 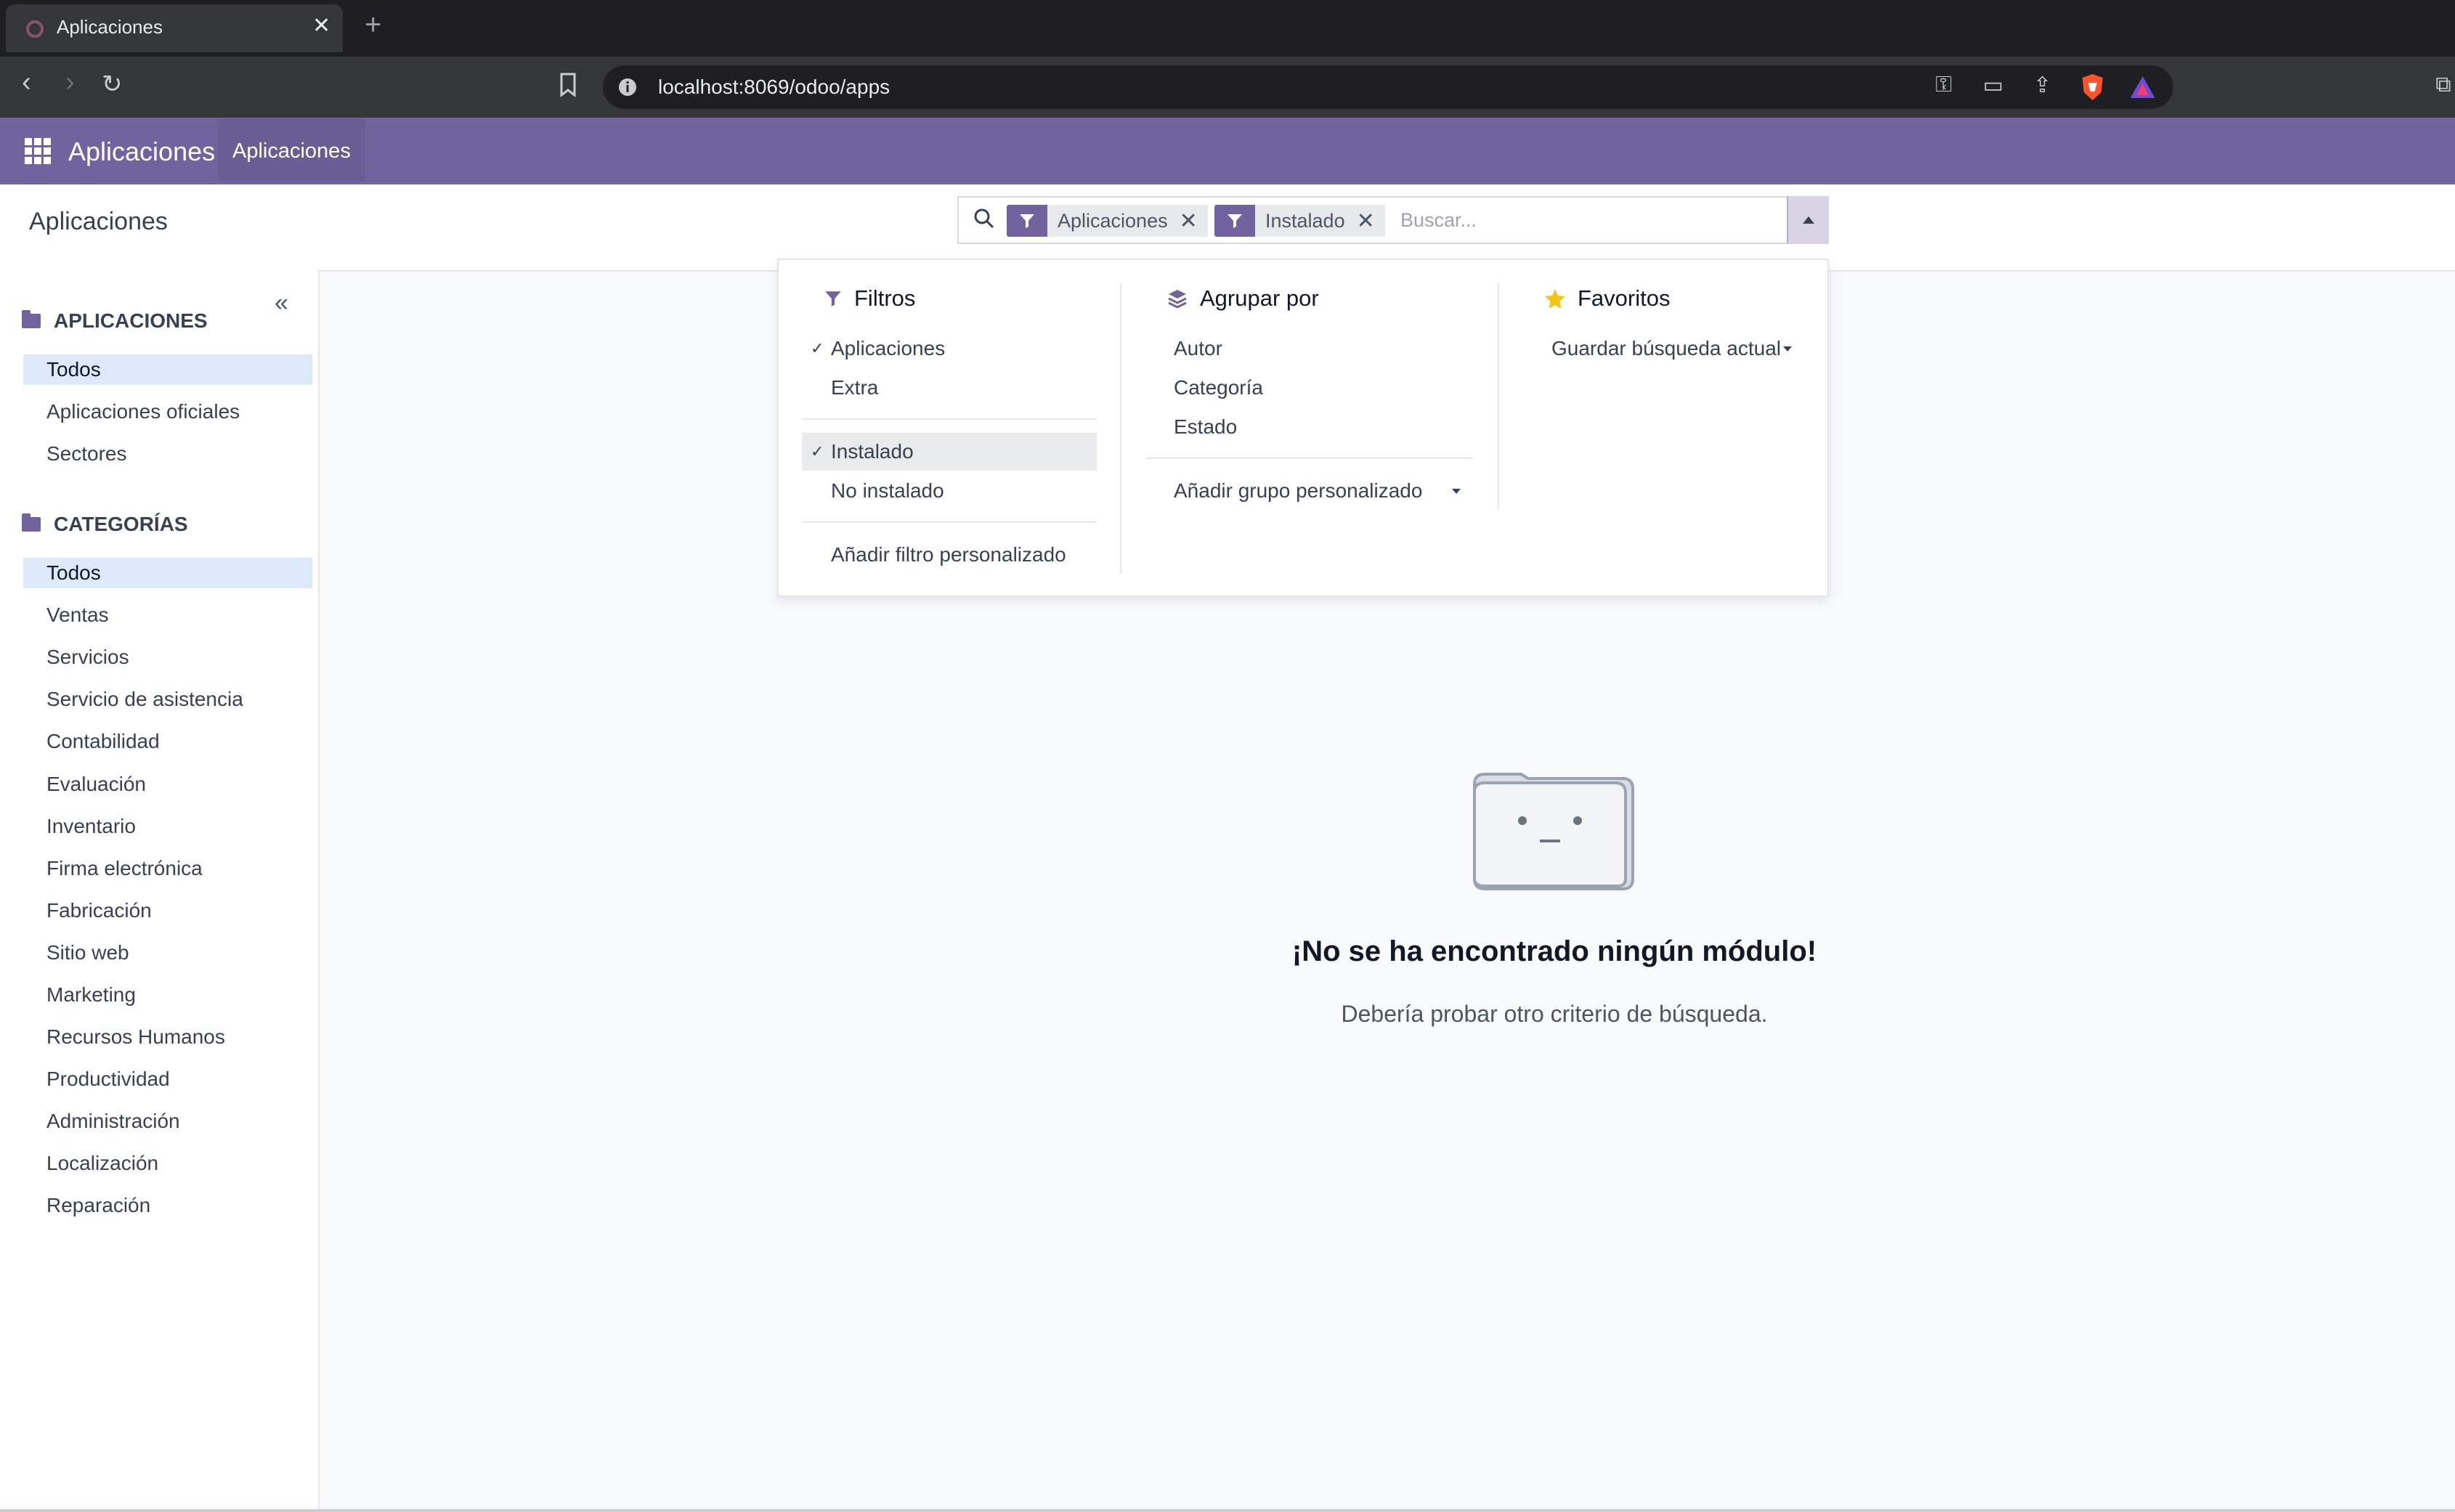 What do you see at coordinates (1177, 299) in the screenshot?
I see `layers-icon` at bounding box center [1177, 299].